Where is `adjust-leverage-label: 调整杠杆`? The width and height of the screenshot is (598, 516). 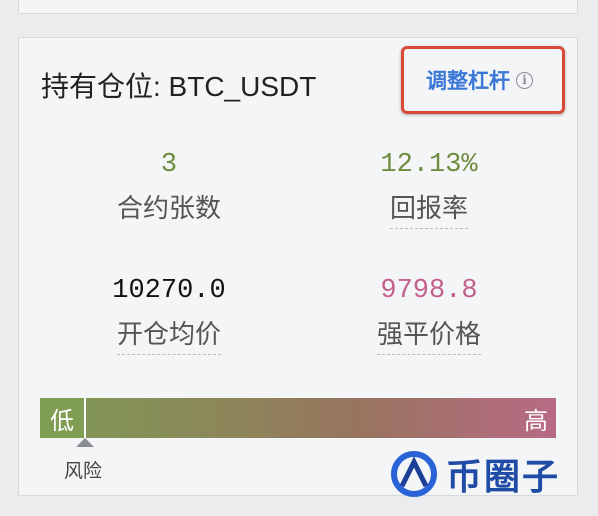
adjust-leverage-label: 调整杠杆 is located at coordinates (468, 81).